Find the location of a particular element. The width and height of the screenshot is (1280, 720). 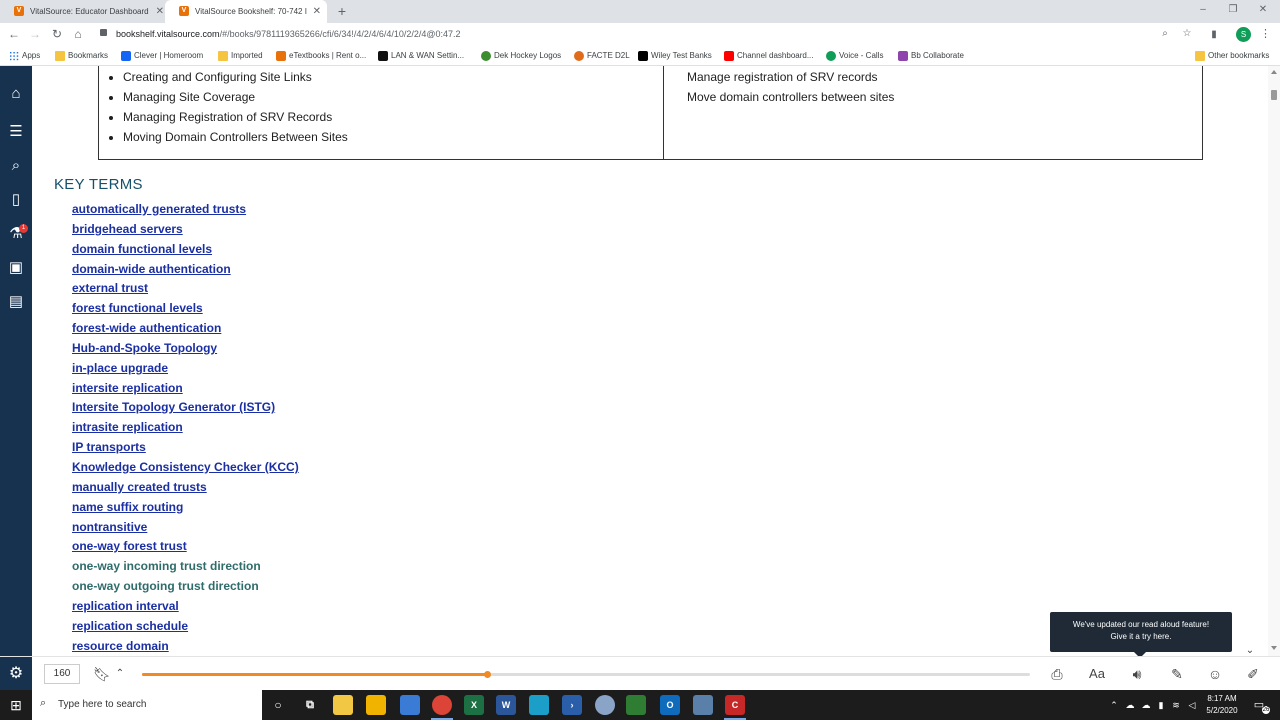

battery-icon: ▮ is located at coordinates (1161, 705).